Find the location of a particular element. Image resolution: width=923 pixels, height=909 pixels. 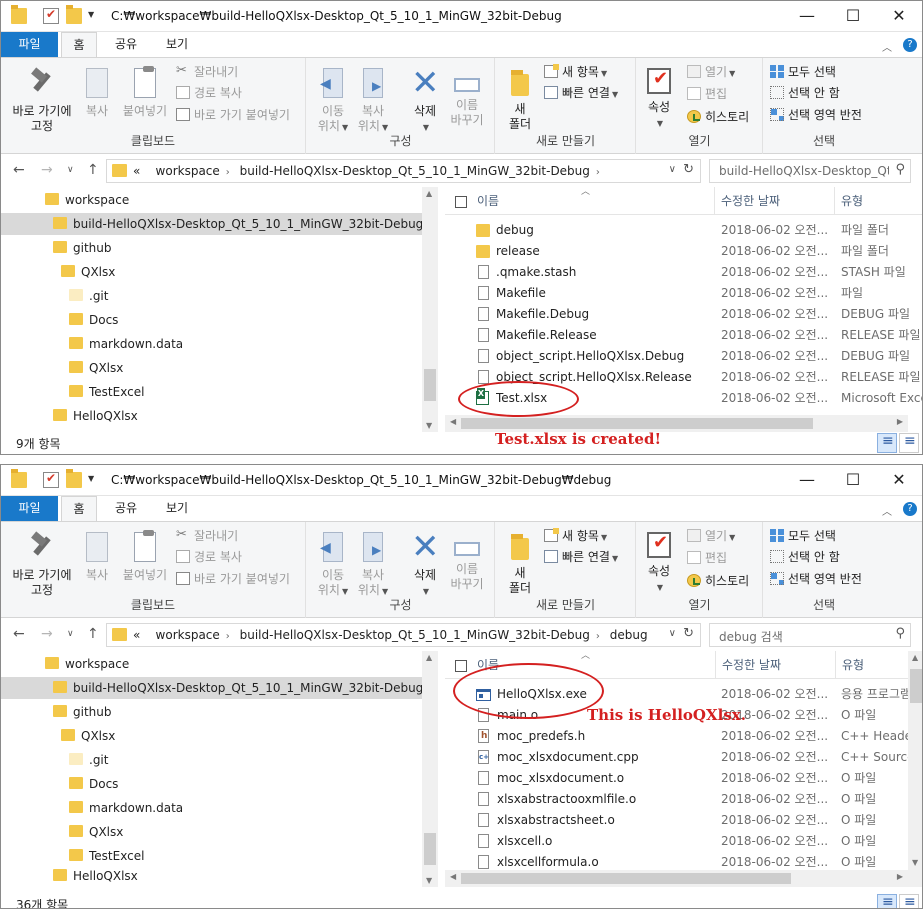

history-button: 히스토리 is located at coordinates (718, 581).